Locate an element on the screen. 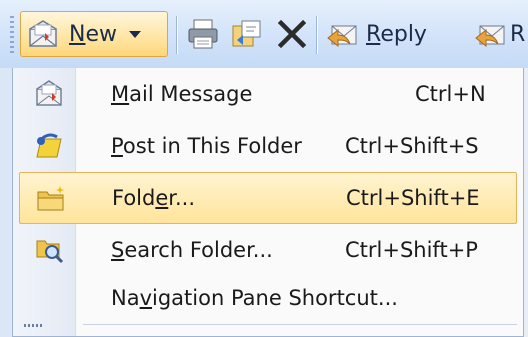 This screenshot has height=337, width=528. move-to-folder-icon is located at coordinates (246, 33).